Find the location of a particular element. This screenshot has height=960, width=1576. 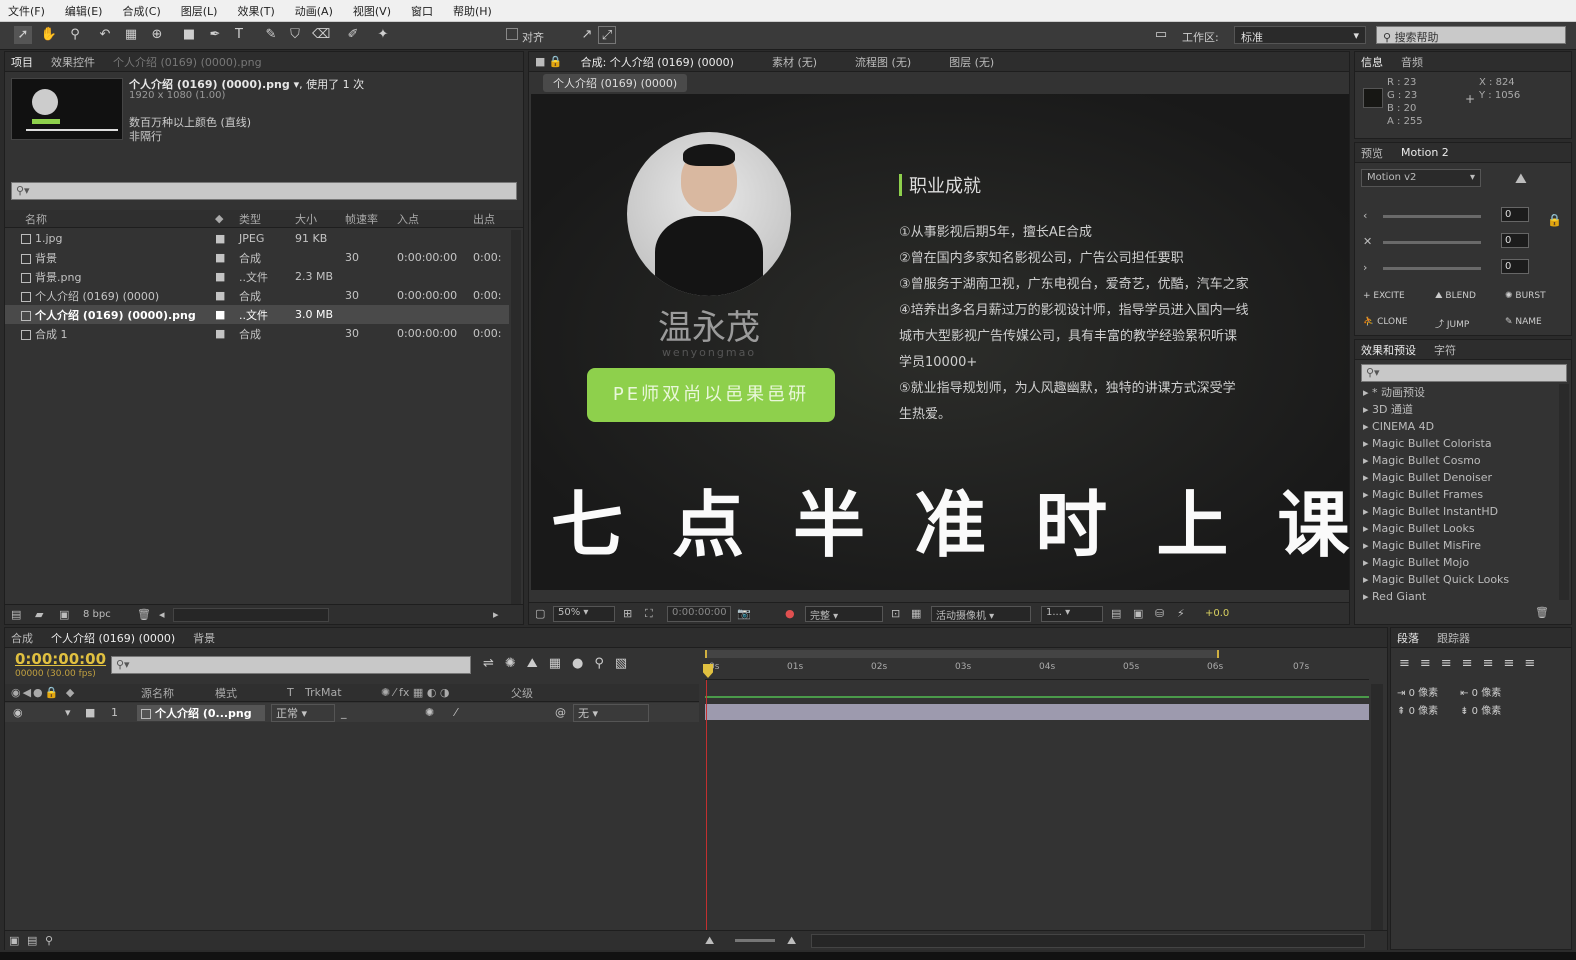

project-scrollbar is located at coordinates (516, 420).